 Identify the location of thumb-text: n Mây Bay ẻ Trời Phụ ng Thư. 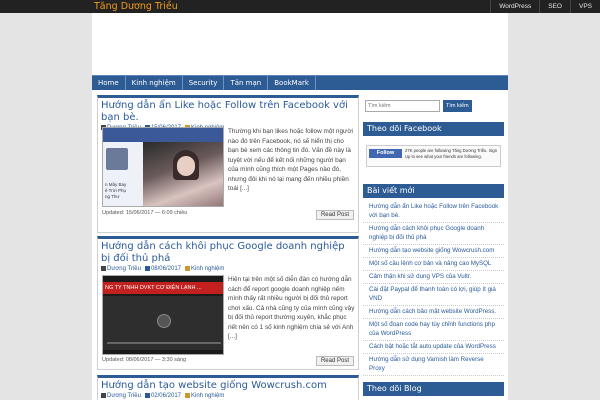
(116, 190).